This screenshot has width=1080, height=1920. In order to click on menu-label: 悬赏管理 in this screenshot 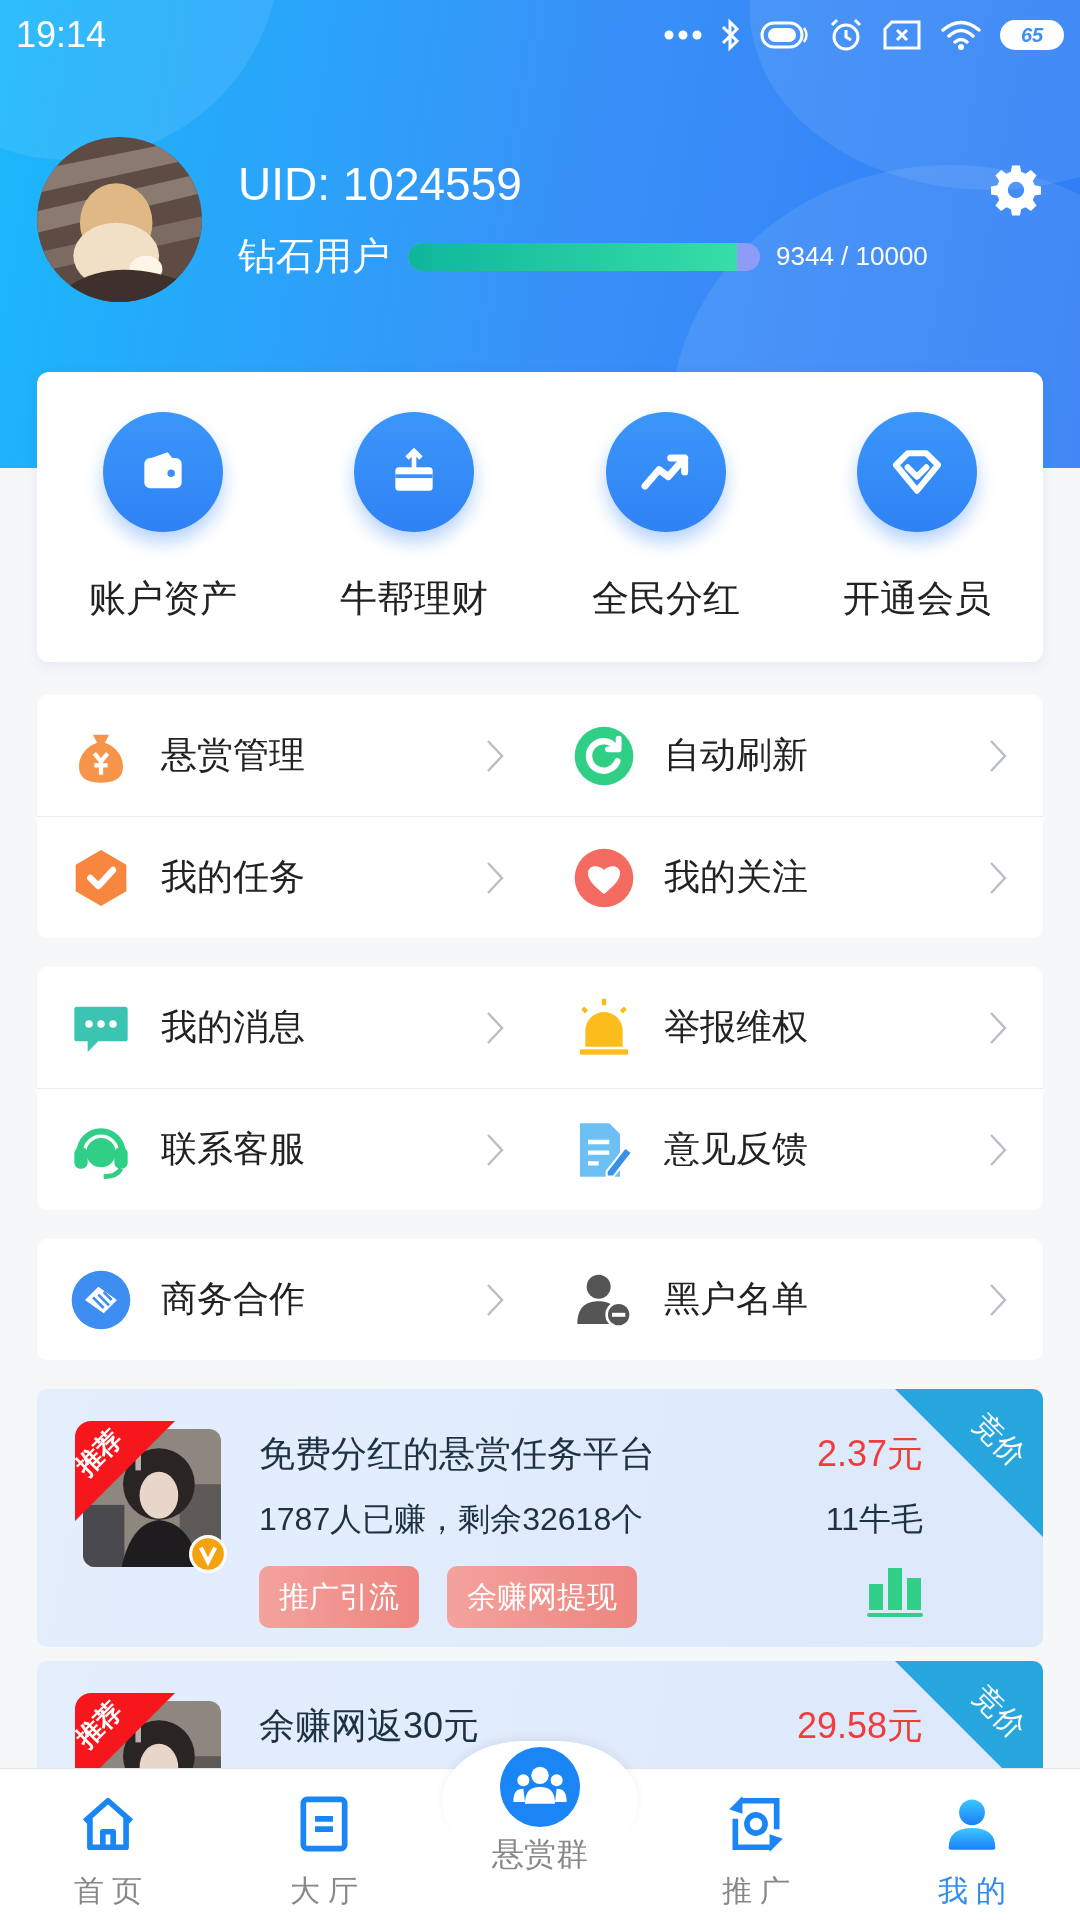, I will do `click(233, 755)`.